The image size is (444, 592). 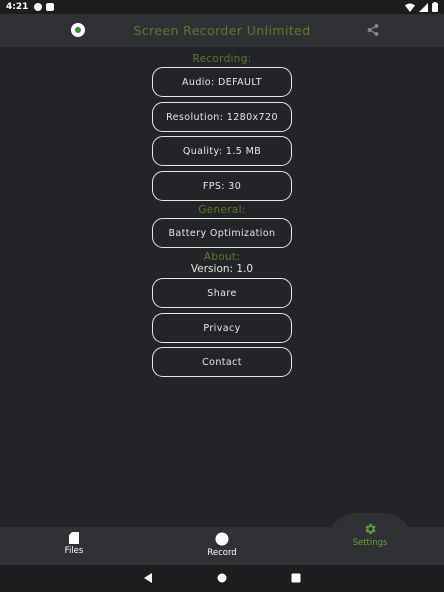 What do you see at coordinates (222, 269) in the screenshot?
I see `version-text: Version: 1.0` at bounding box center [222, 269].